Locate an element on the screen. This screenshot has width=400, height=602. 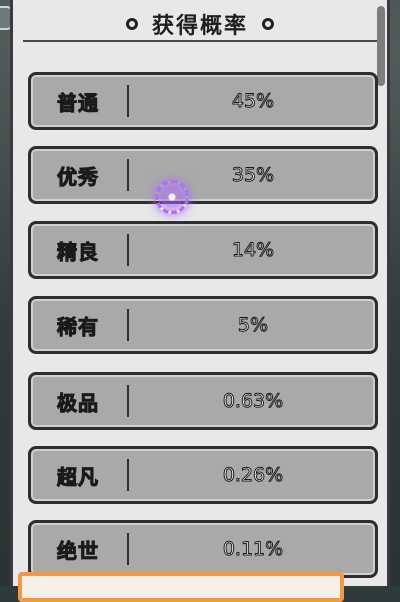
rarity-row: 稀有 5% is located at coordinates (203, 325).